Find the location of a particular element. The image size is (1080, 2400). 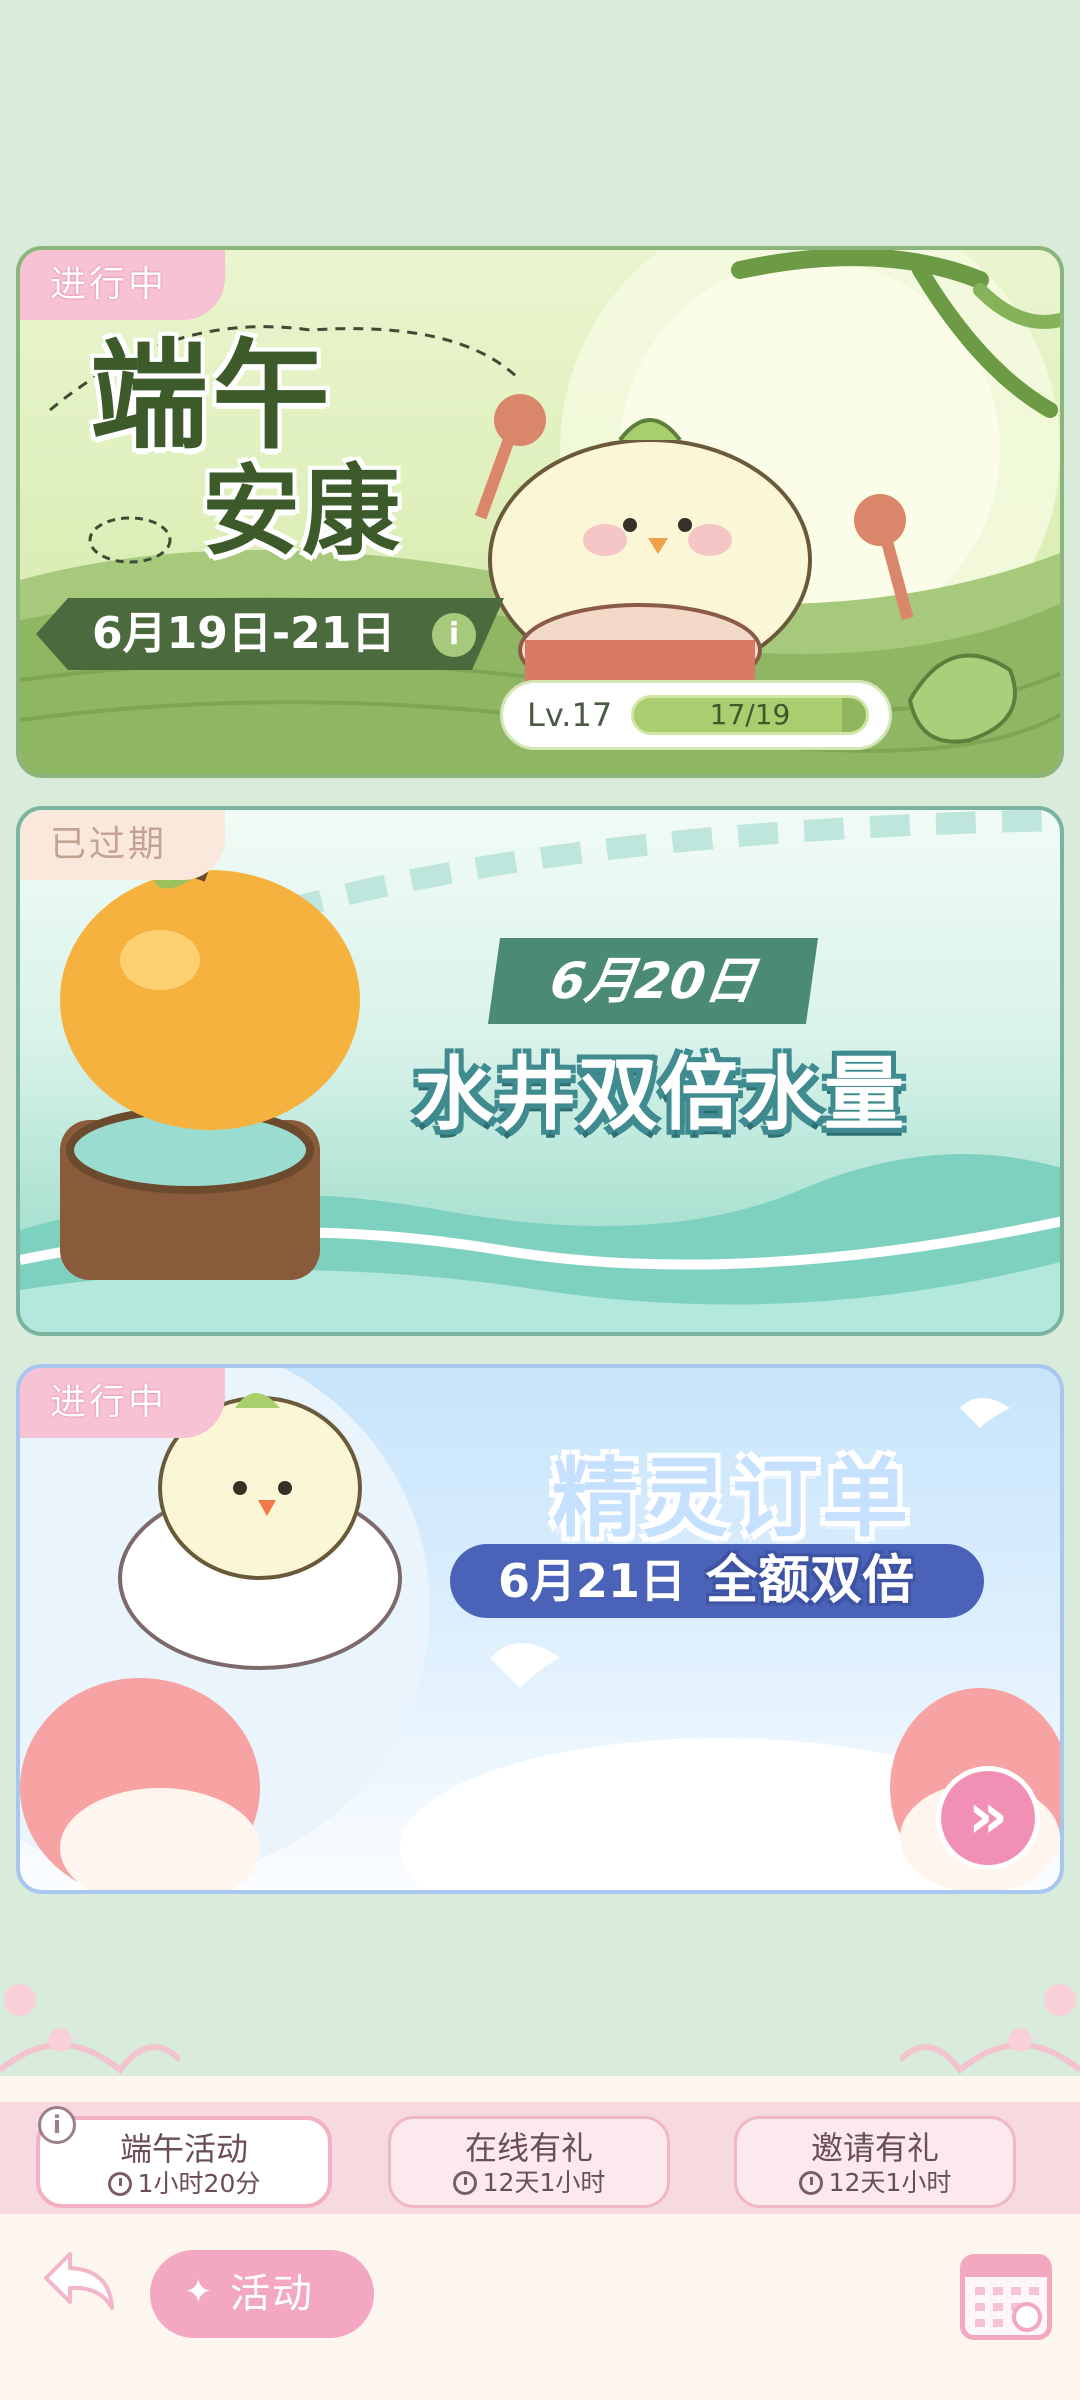

double-chevron-right-icon: » is located at coordinates (988, 1818).